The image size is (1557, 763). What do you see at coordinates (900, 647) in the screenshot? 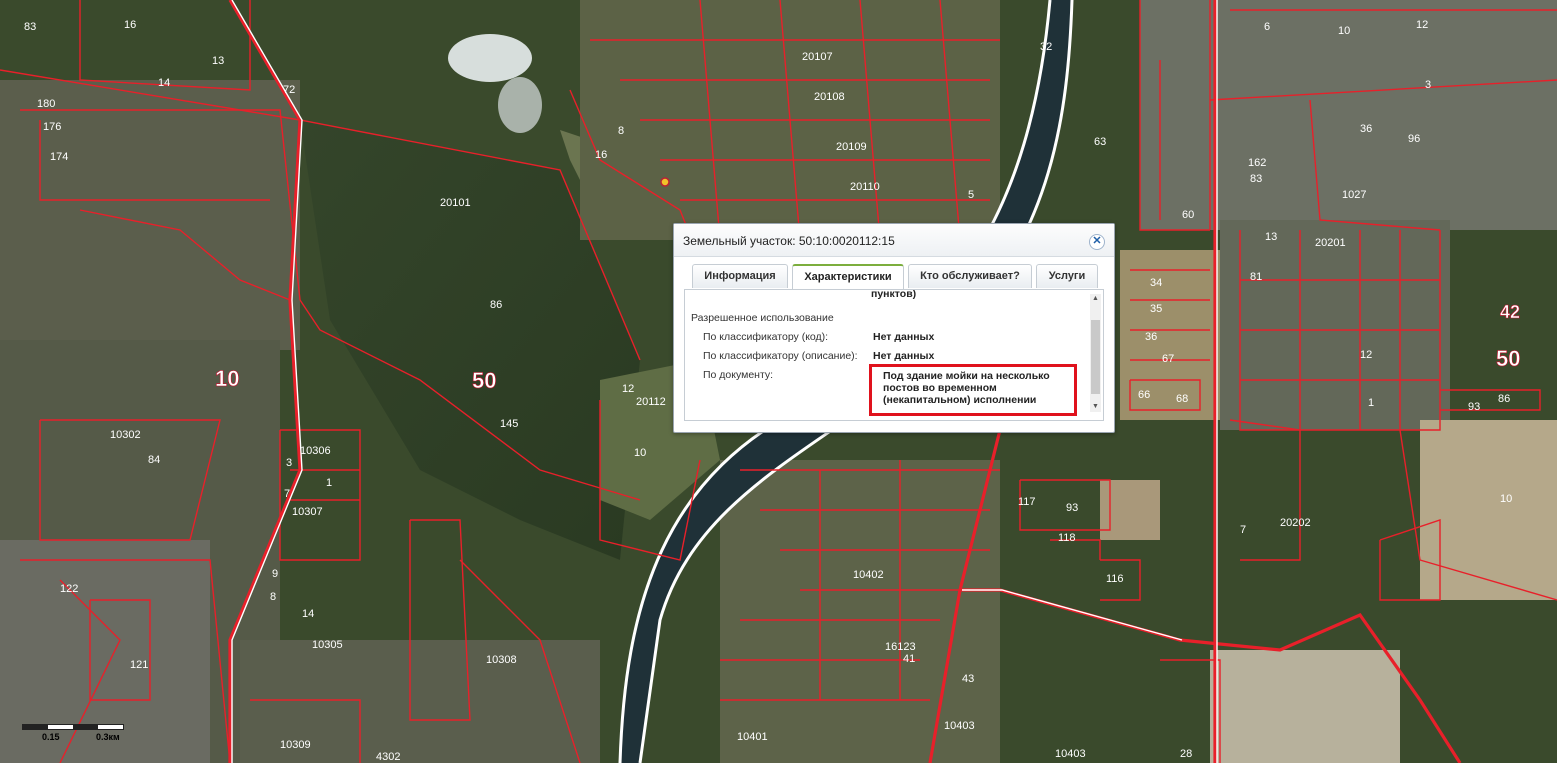
I see `svg-text: 16123` at bounding box center [900, 647].